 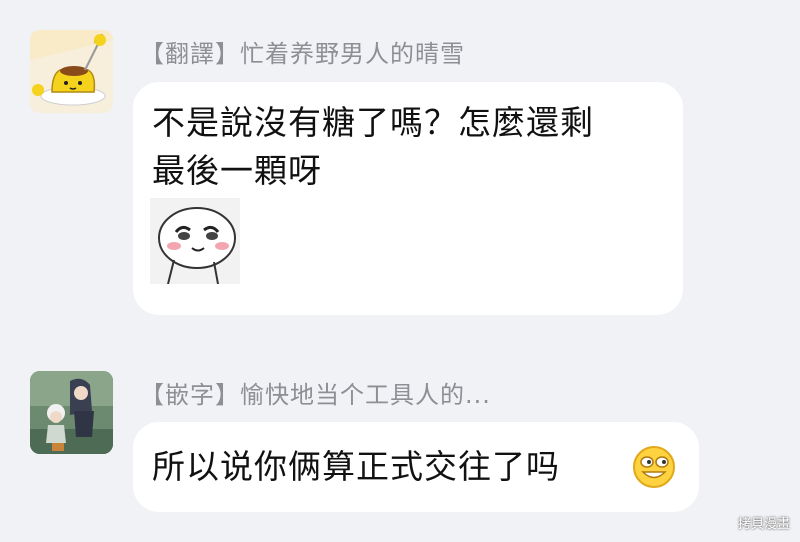 I want to click on pudding-avatar-image, so click(x=71, y=71).